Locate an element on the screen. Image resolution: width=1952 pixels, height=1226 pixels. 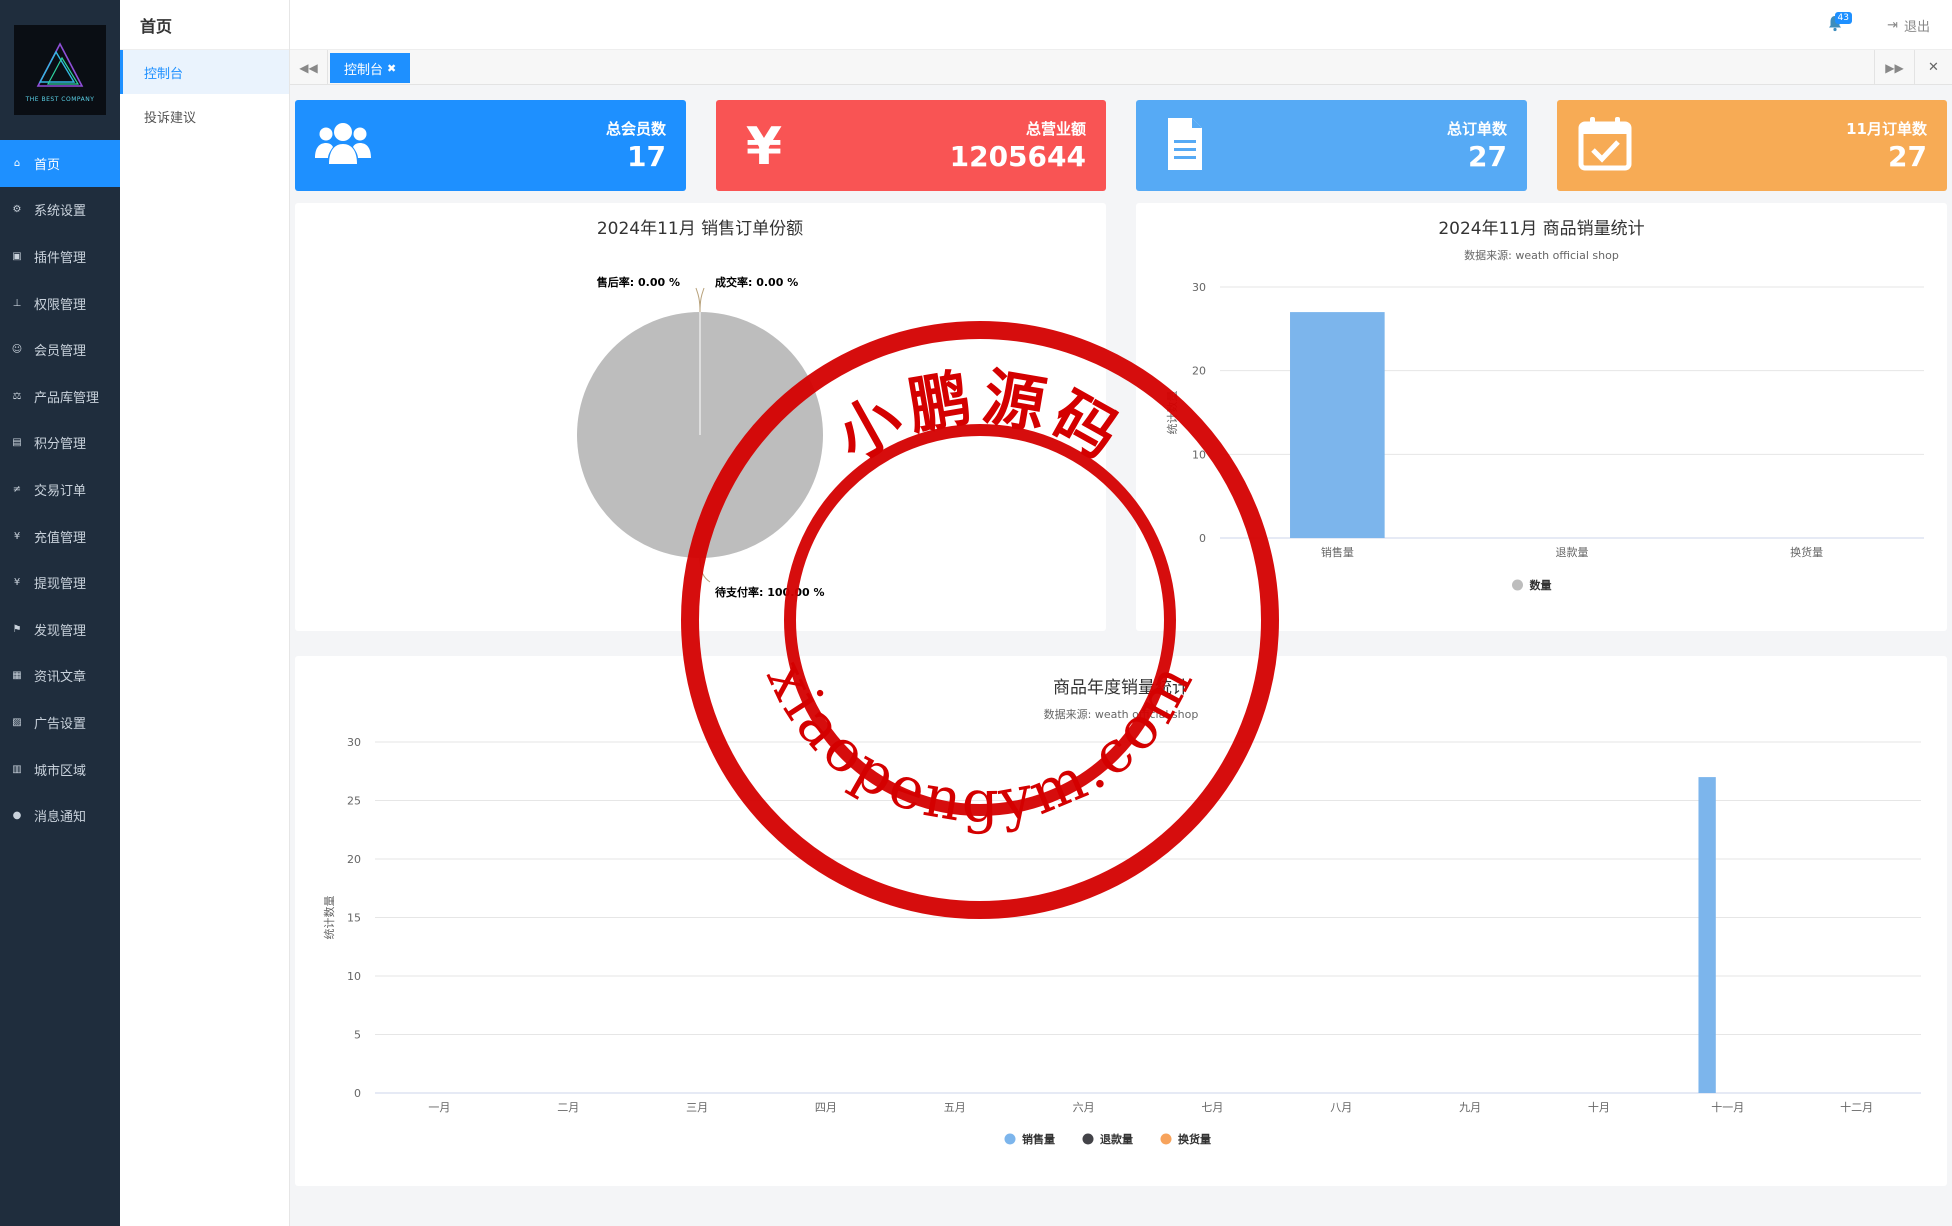
stat-label: 总会员数 is located at coordinates (635, 129).